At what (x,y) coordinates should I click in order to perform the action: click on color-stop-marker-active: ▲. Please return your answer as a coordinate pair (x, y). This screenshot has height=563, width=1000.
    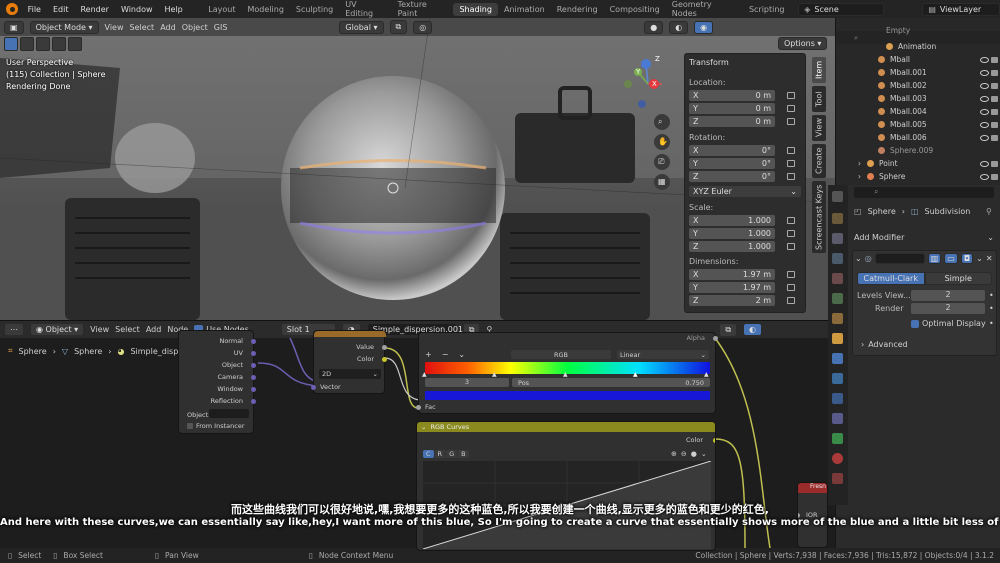
    Looking at the image, I should click on (635, 374).